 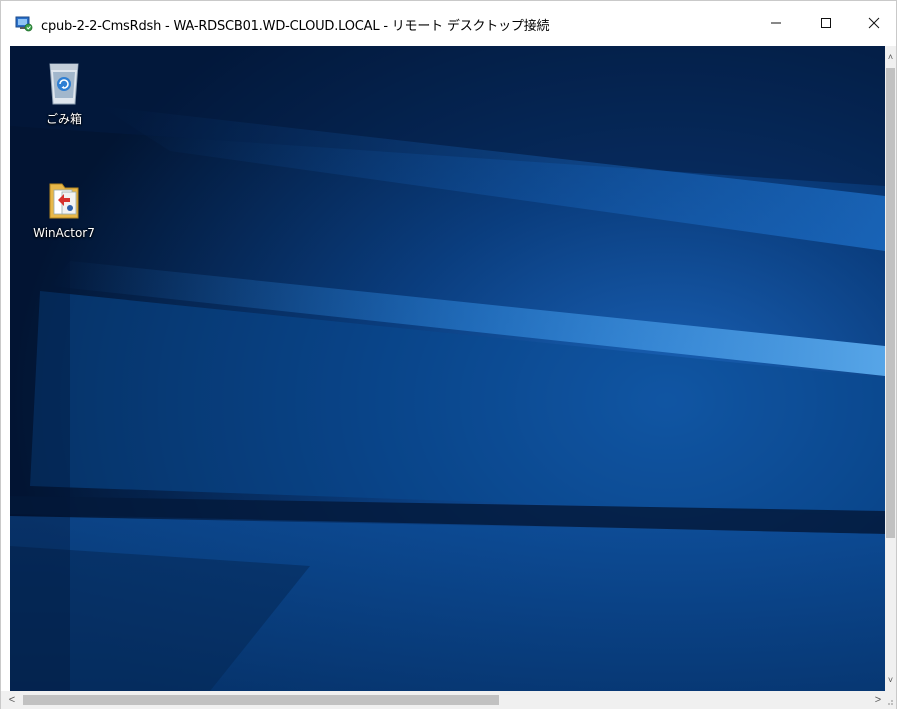 I want to click on maximize-button, so click(x=826, y=23).